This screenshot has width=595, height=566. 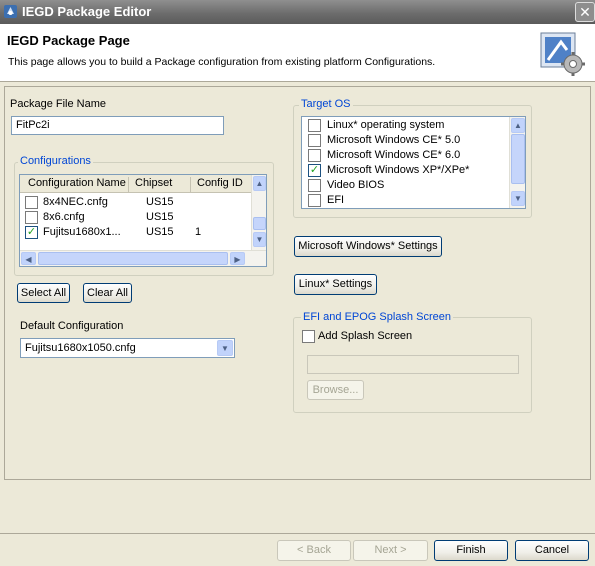 What do you see at coordinates (75, 184) in the screenshot?
I see `column-header-name: Configuration Name` at bounding box center [75, 184].